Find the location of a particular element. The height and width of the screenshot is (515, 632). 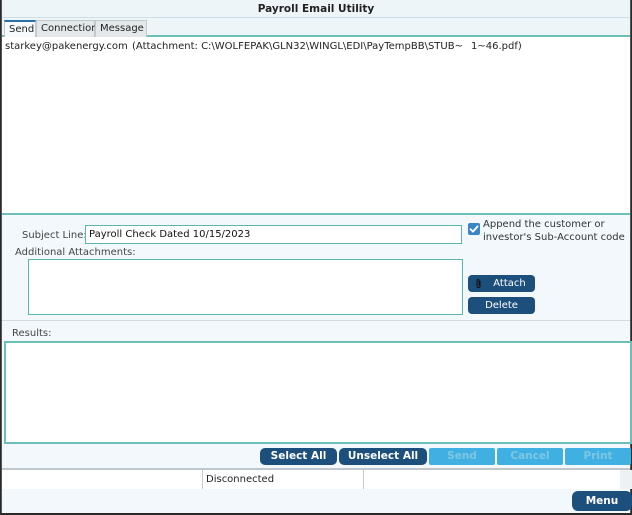

status-grip is located at coordinates (626, 479).